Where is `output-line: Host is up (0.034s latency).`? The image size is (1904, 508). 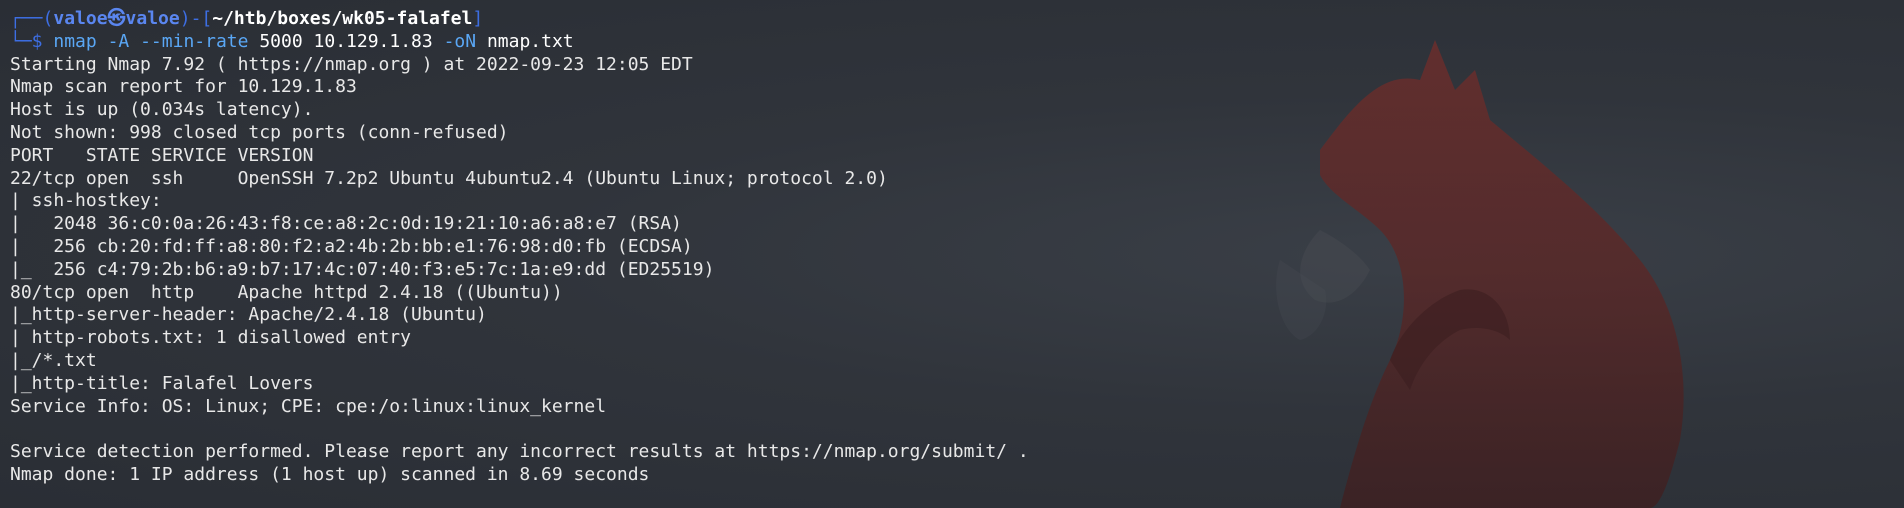 output-line: Host is up (0.034s latency). is located at coordinates (162, 110).